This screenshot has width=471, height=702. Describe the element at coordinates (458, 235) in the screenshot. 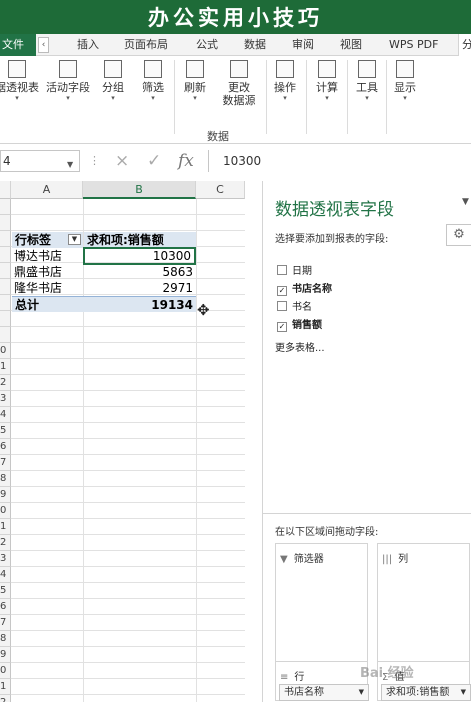

I see `gear-icon: ⚙` at that location.